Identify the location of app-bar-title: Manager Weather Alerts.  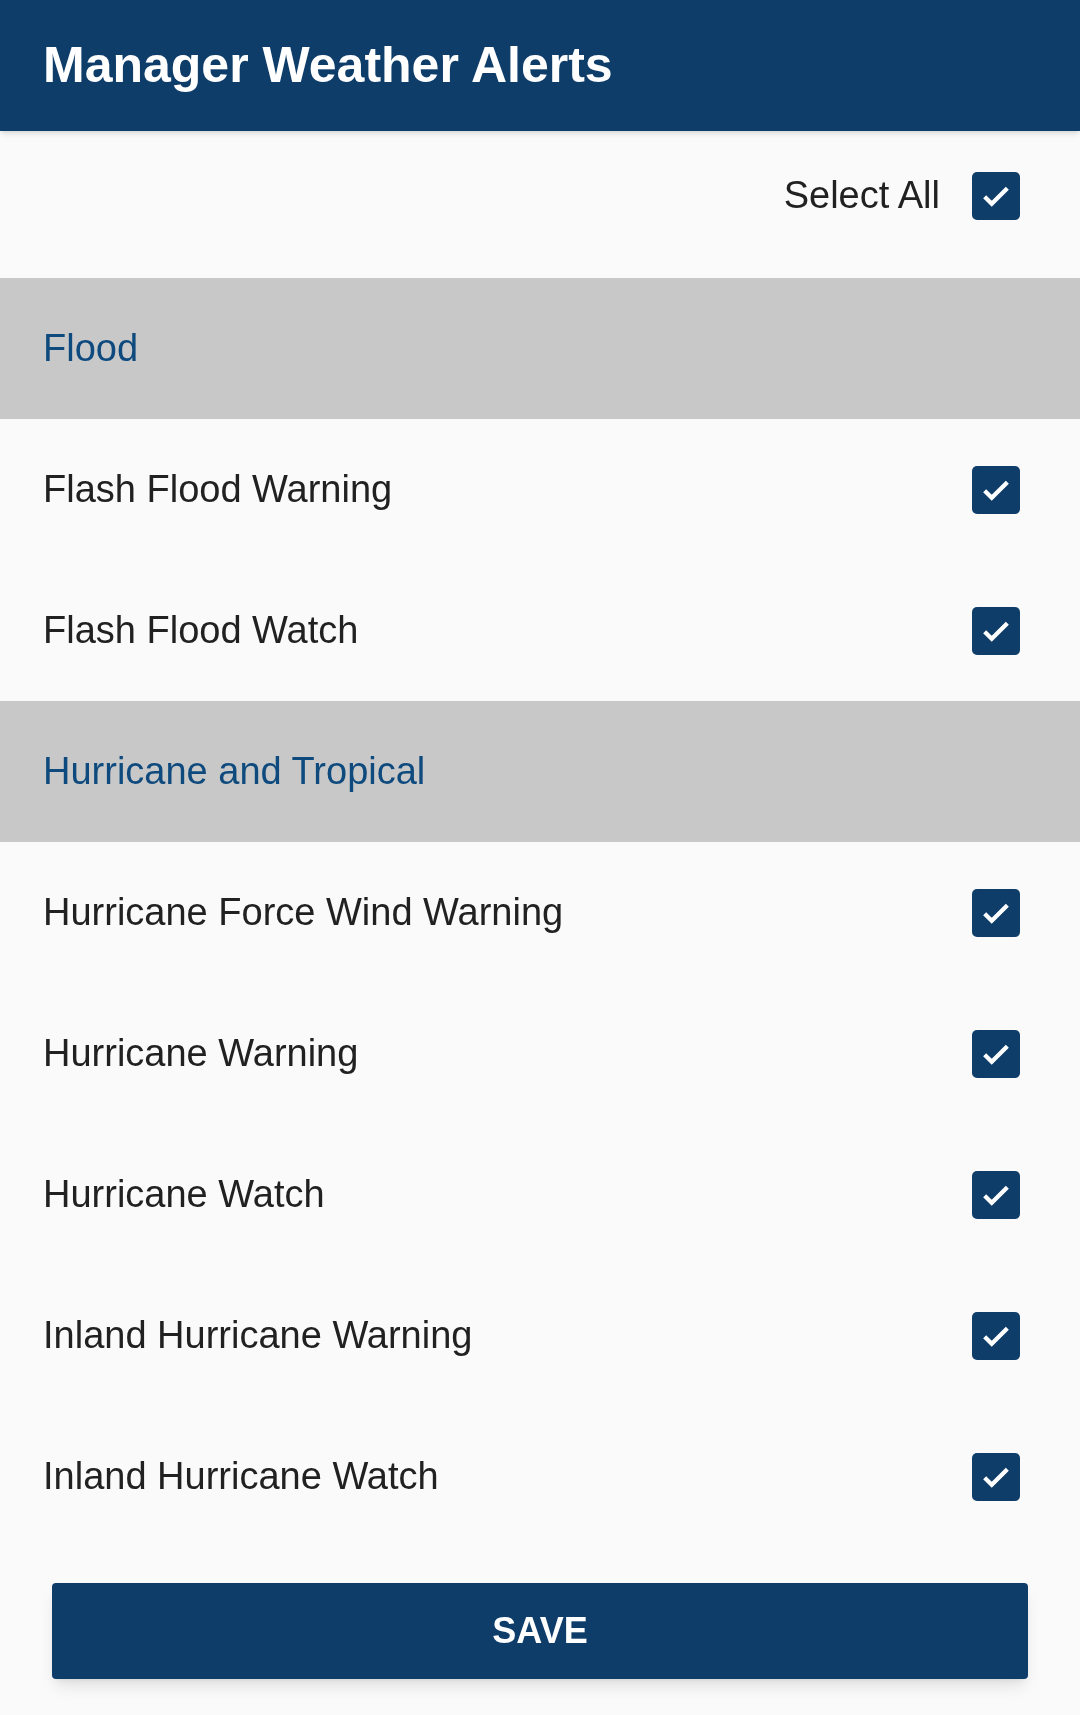
(328, 65).